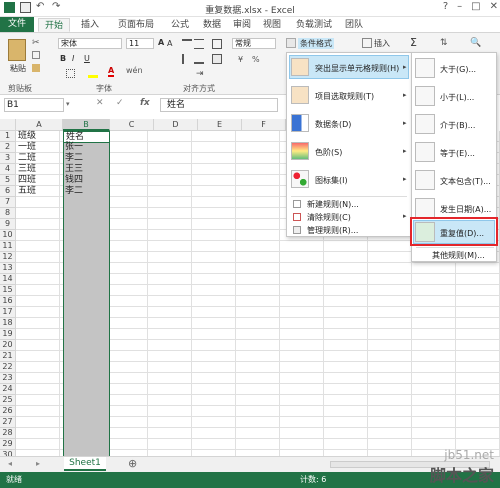  Describe the element at coordinates (90, 43) in the screenshot. I see `font-name-select: 宋体` at that location.